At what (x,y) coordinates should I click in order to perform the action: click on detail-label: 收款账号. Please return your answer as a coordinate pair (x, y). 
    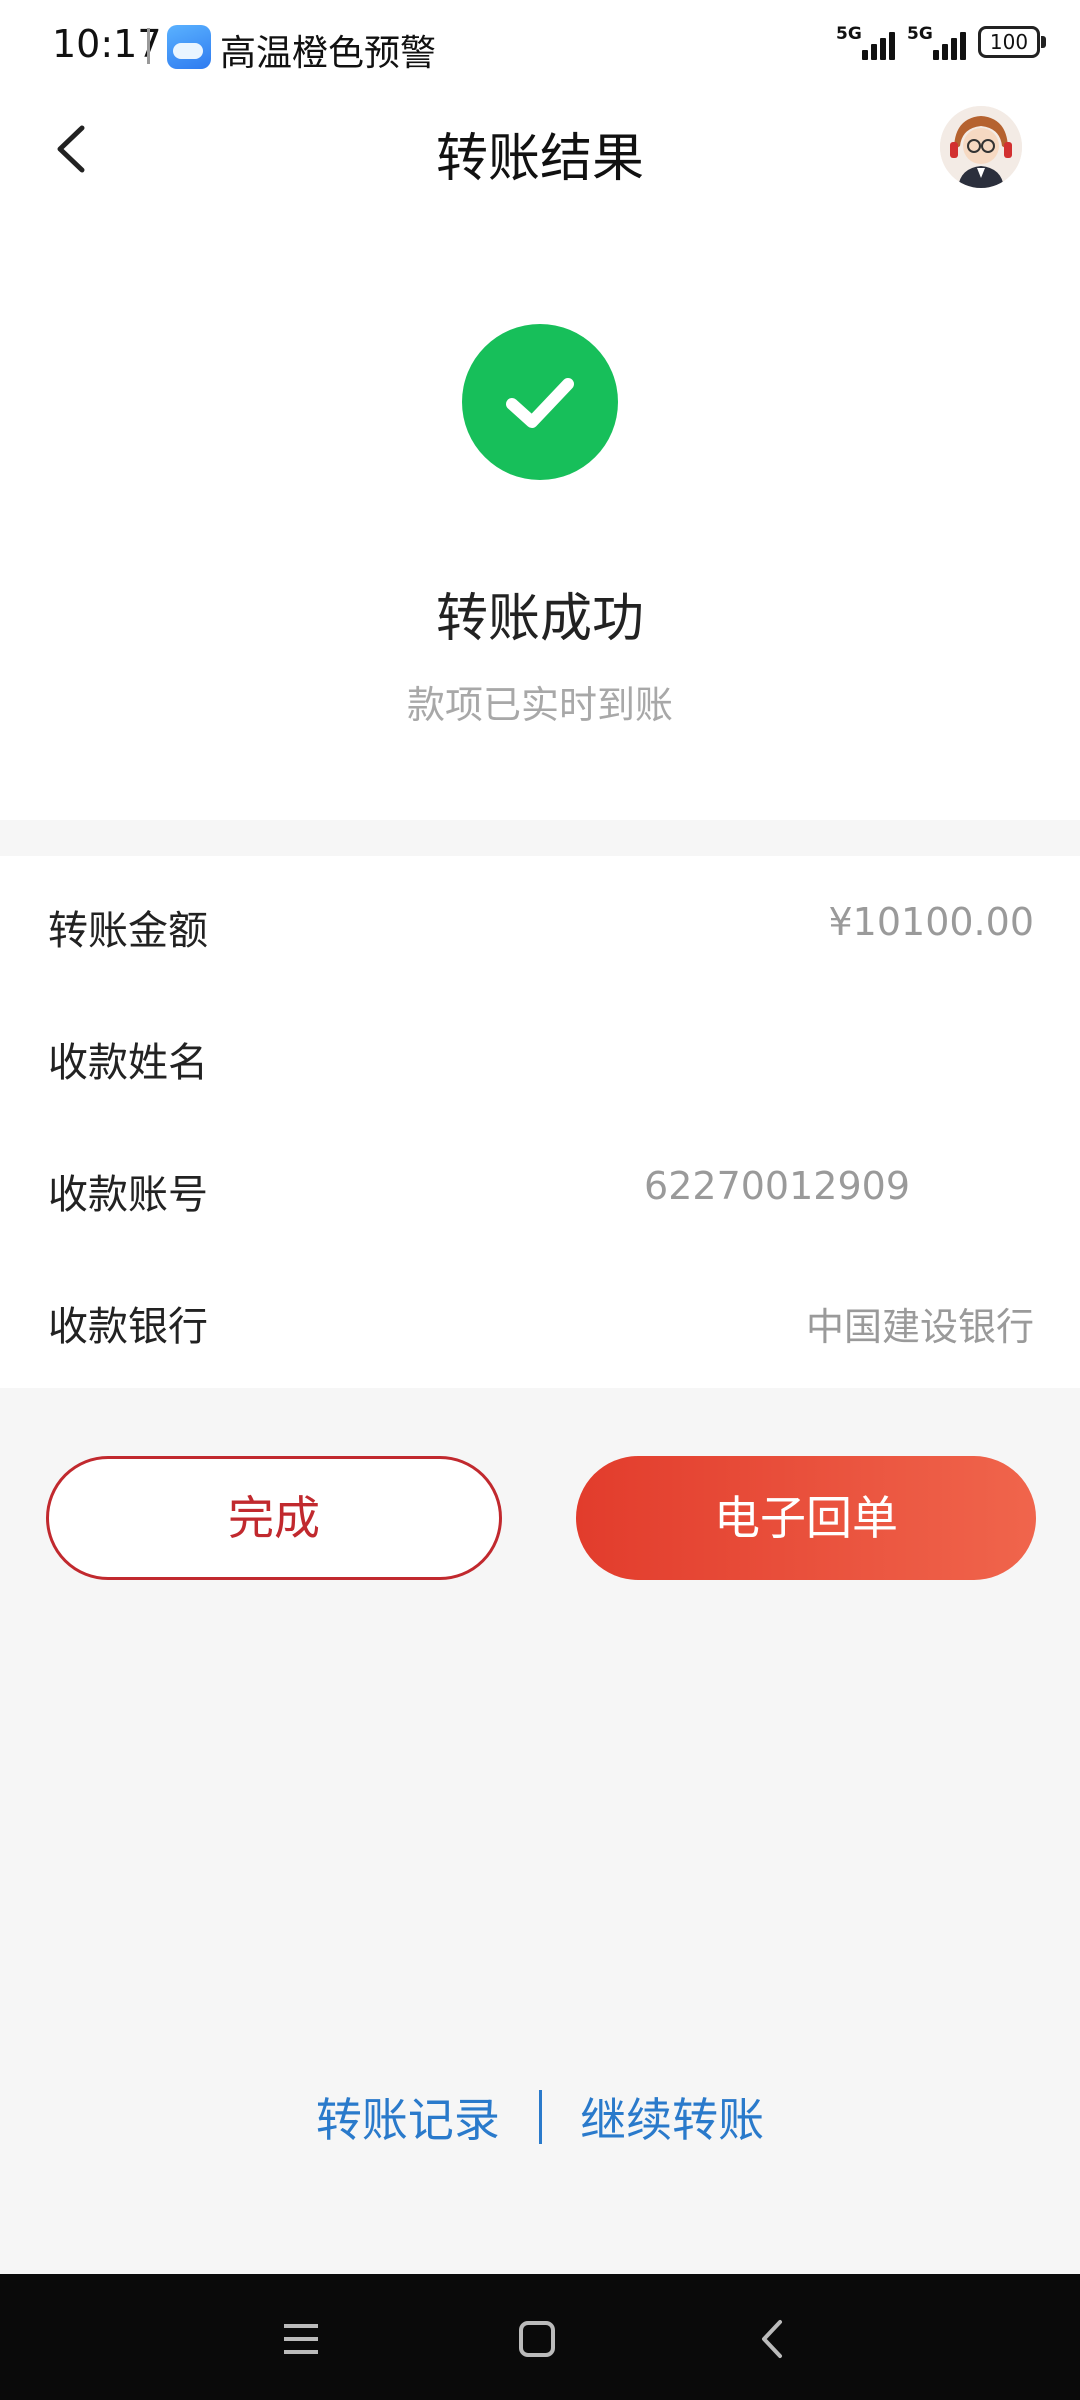
    Looking at the image, I should click on (128, 1195).